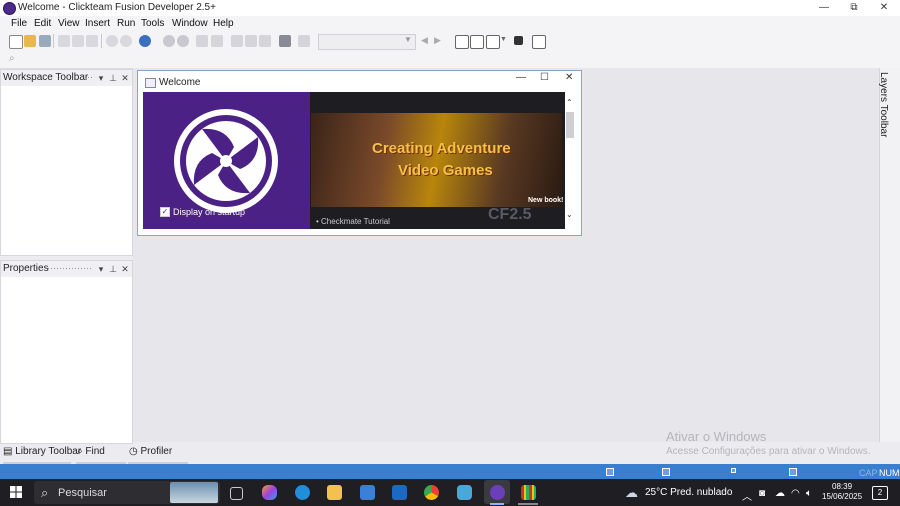  What do you see at coordinates (92, 41) in the screenshot?
I see `paste-icon` at bounding box center [92, 41].